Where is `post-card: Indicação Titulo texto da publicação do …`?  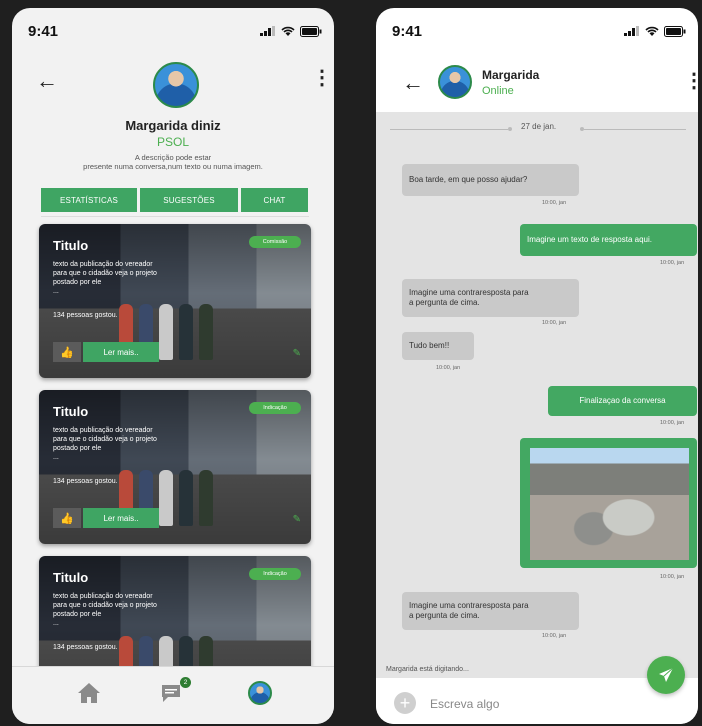
post-card: Indicação Titulo texto da publicação do … is located at coordinates (175, 467).